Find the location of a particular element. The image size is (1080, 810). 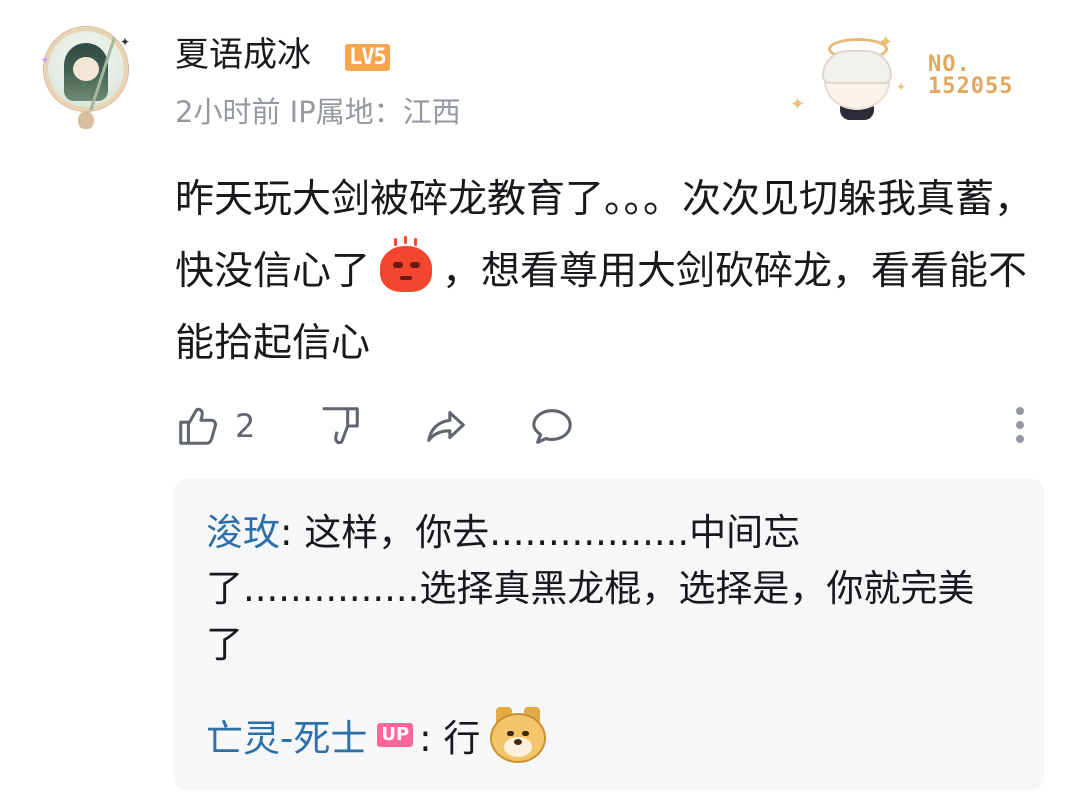

avatar-pendant is located at coordinates (86, 120).